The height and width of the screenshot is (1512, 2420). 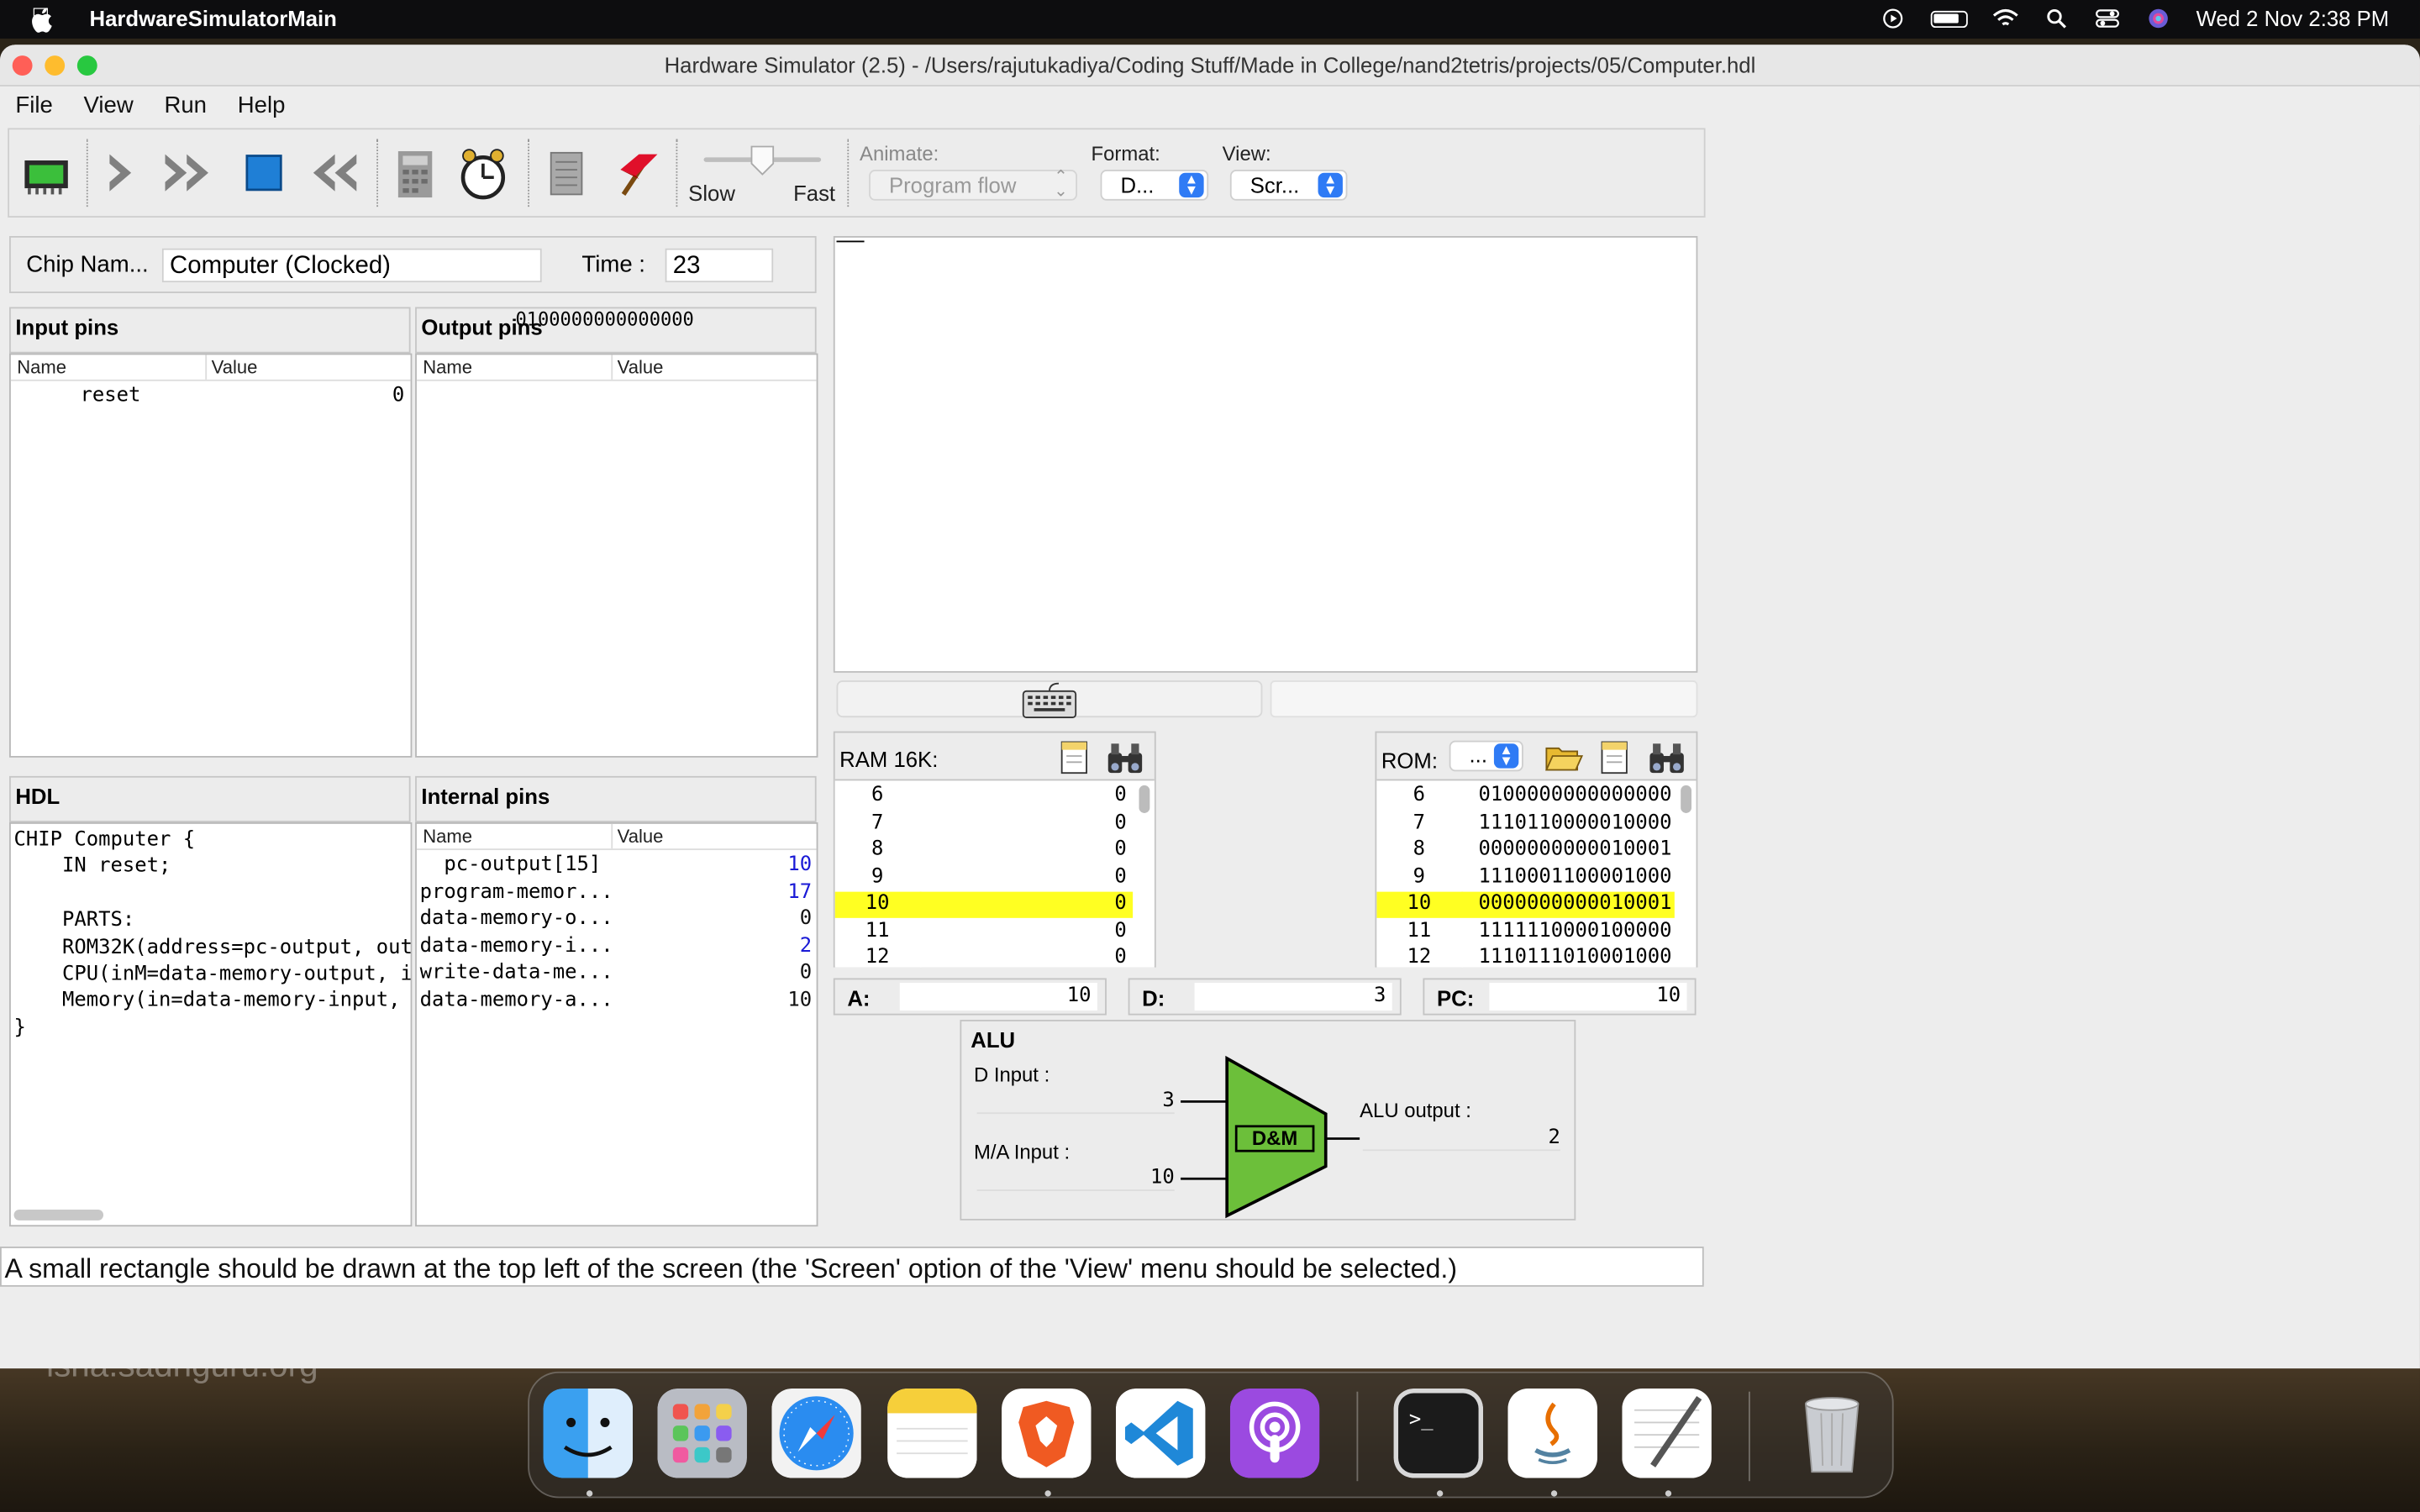 What do you see at coordinates (1564, 757) in the screenshot?
I see `open-folder-icon` at bounding box center [1564, 757].